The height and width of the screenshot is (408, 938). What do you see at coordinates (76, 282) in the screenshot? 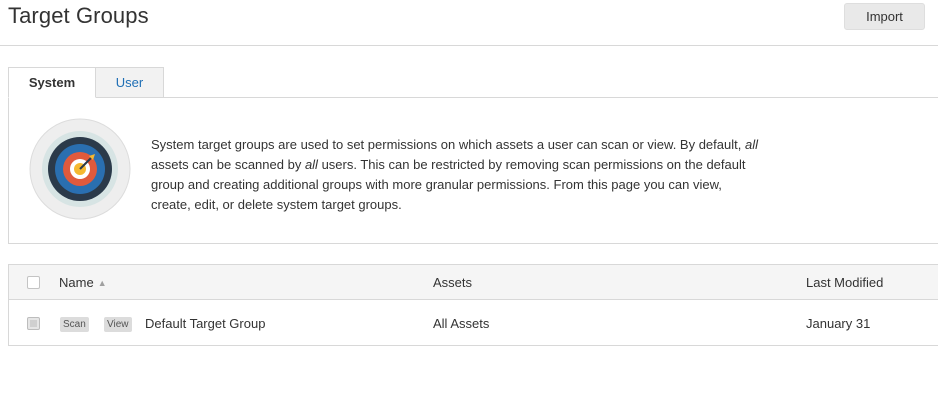
I see `column-header-label: Name` at bounding box center [76, 282].